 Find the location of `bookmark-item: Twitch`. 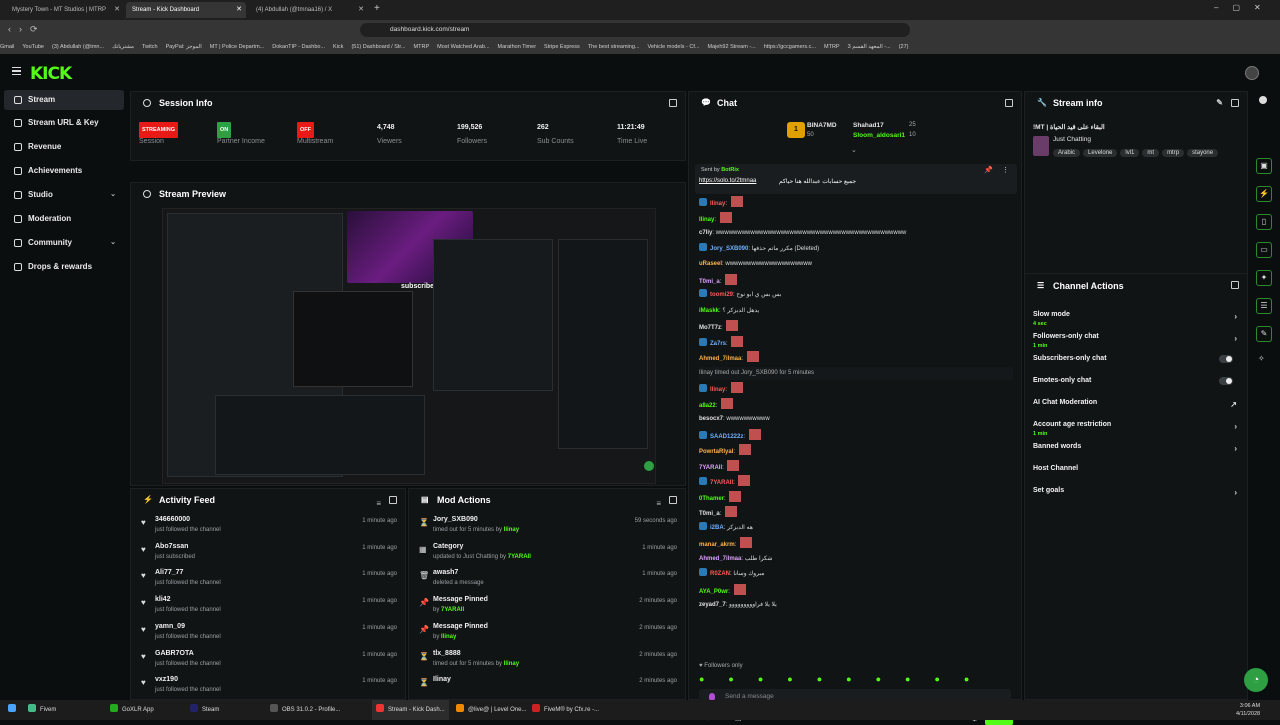

bookmark-item: Twitch is located at coordinates (150, 47).